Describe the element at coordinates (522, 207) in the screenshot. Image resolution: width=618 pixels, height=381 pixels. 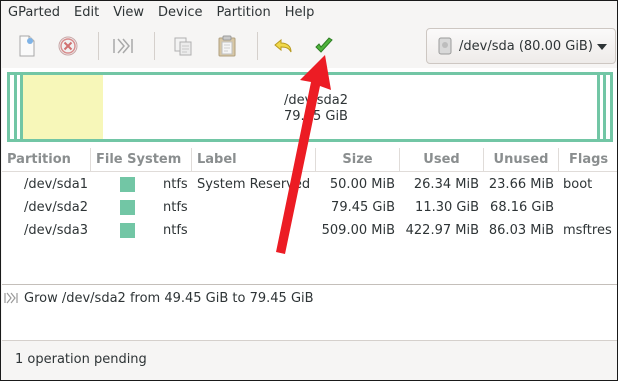
I see `cell-unused: 68.16 GiB` at that location.